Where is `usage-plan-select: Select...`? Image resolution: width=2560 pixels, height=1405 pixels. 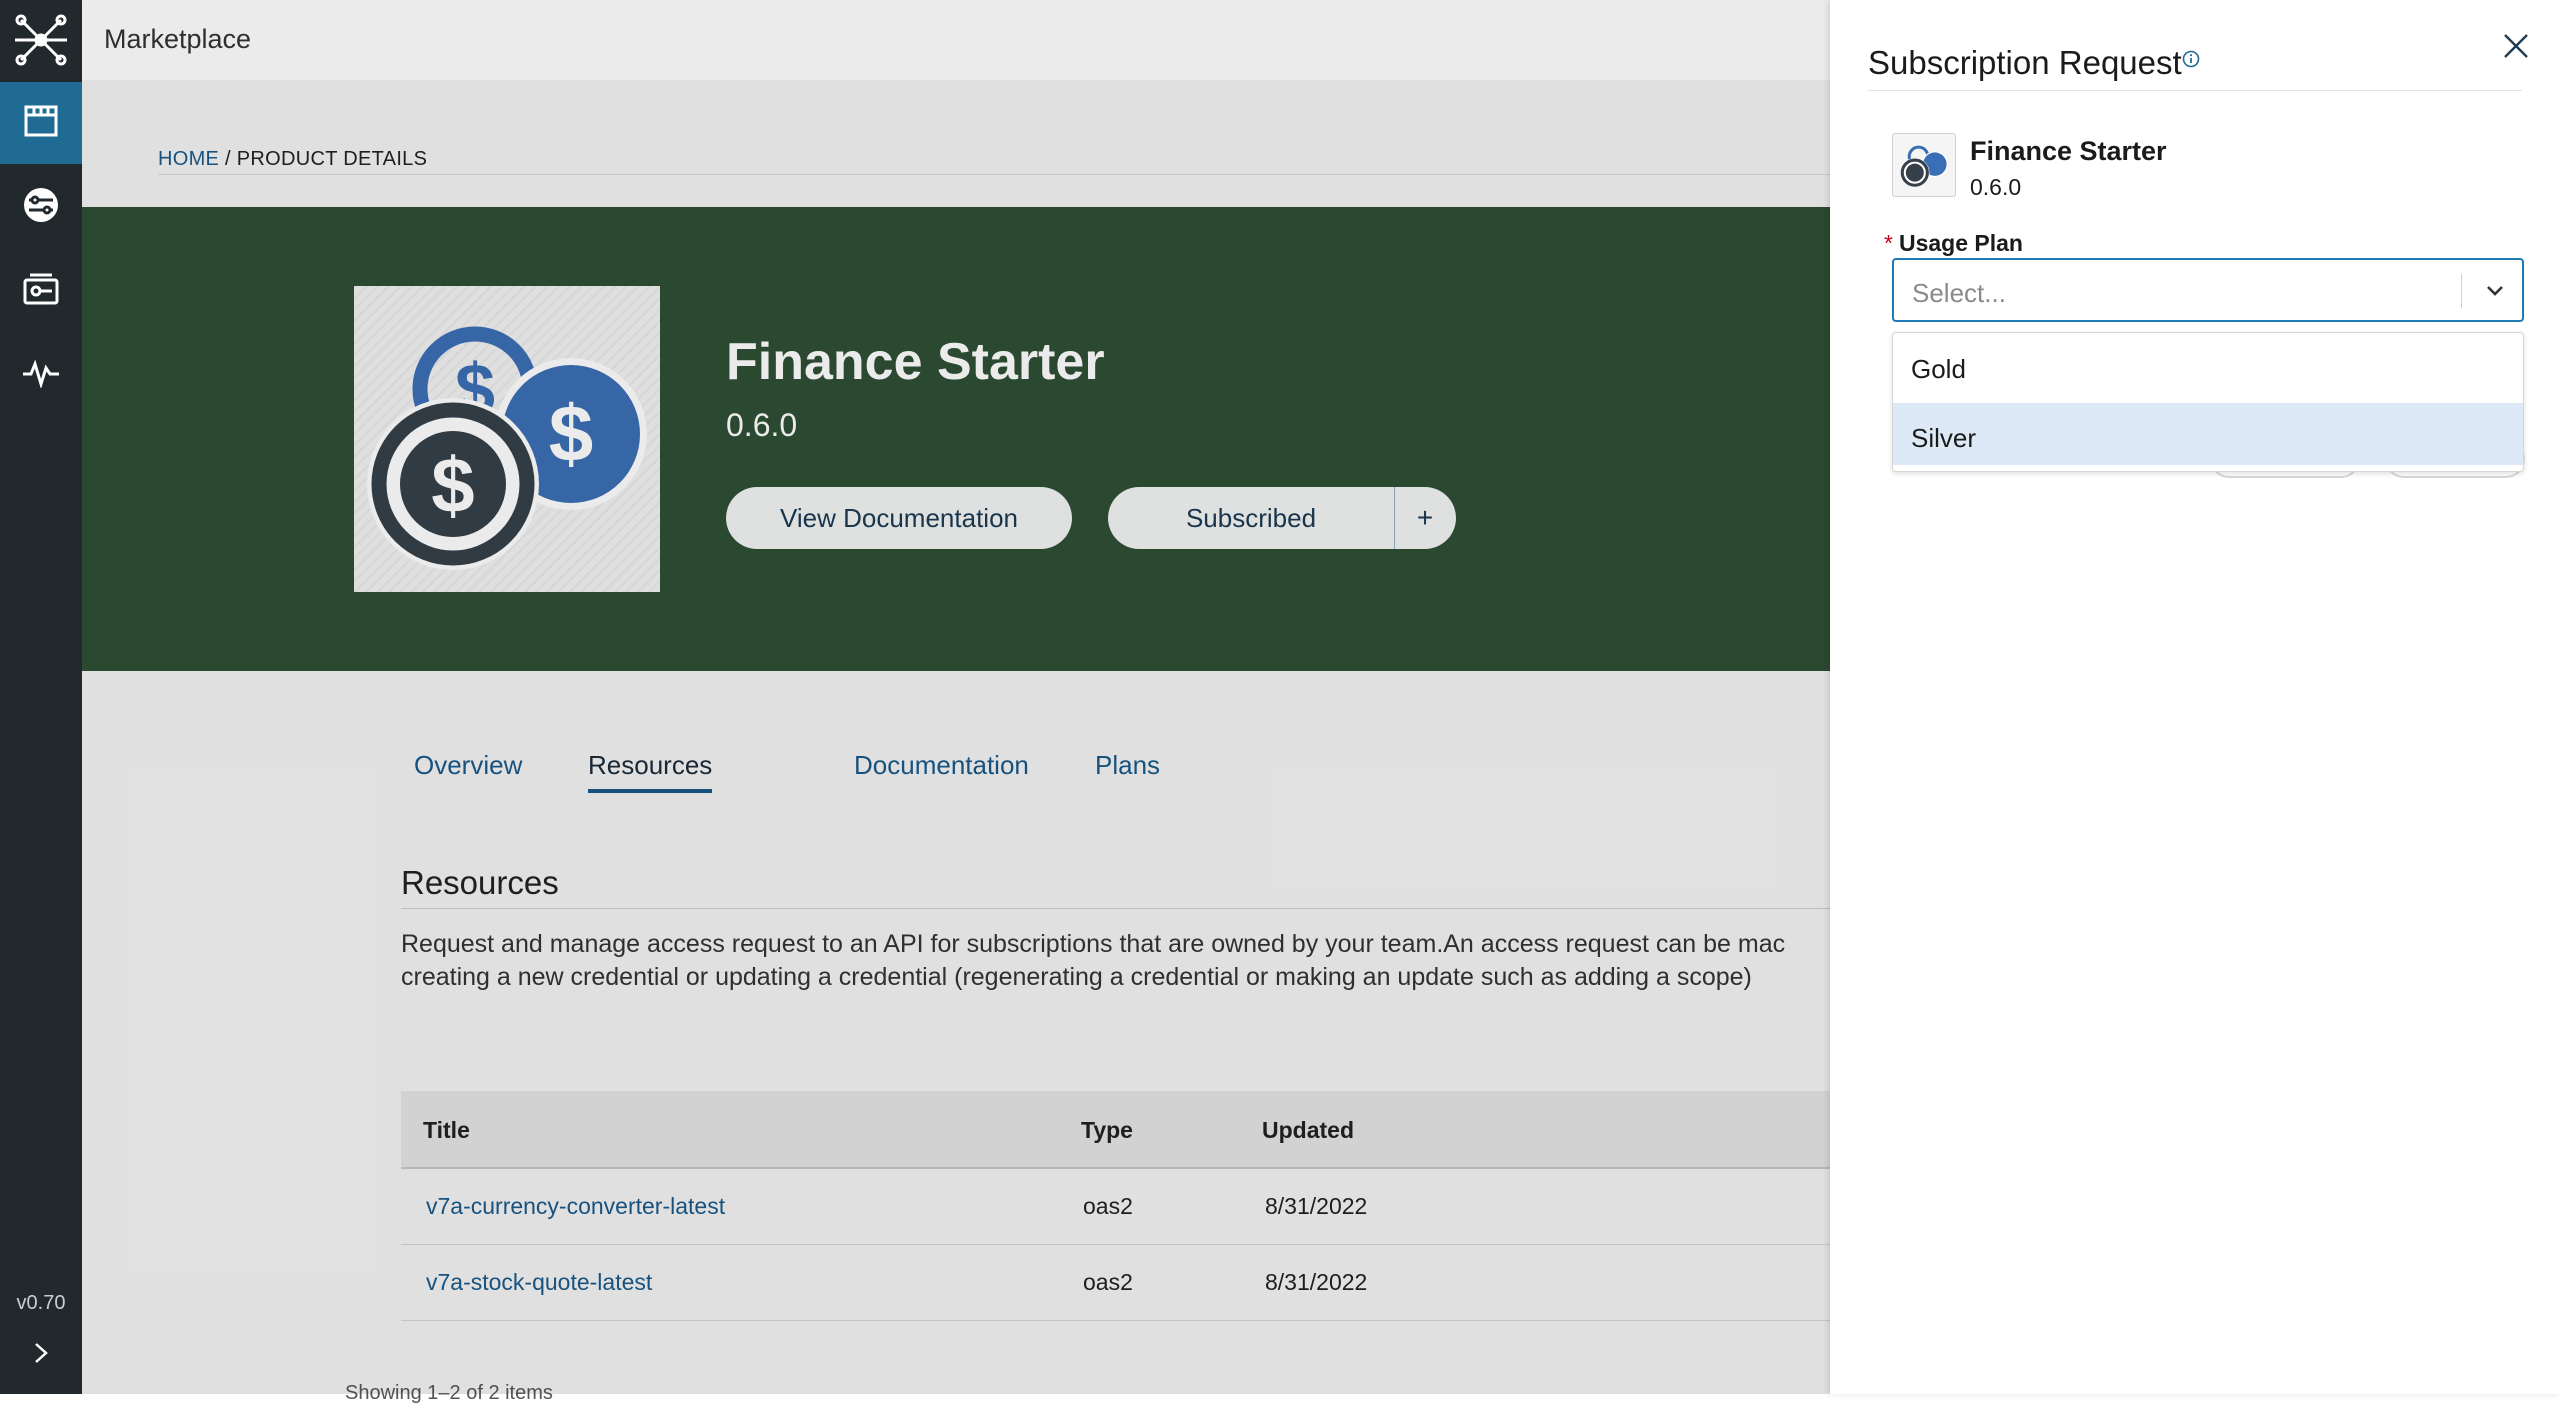
usage-plan-select: Select... is located at coordinates (2208, 290).